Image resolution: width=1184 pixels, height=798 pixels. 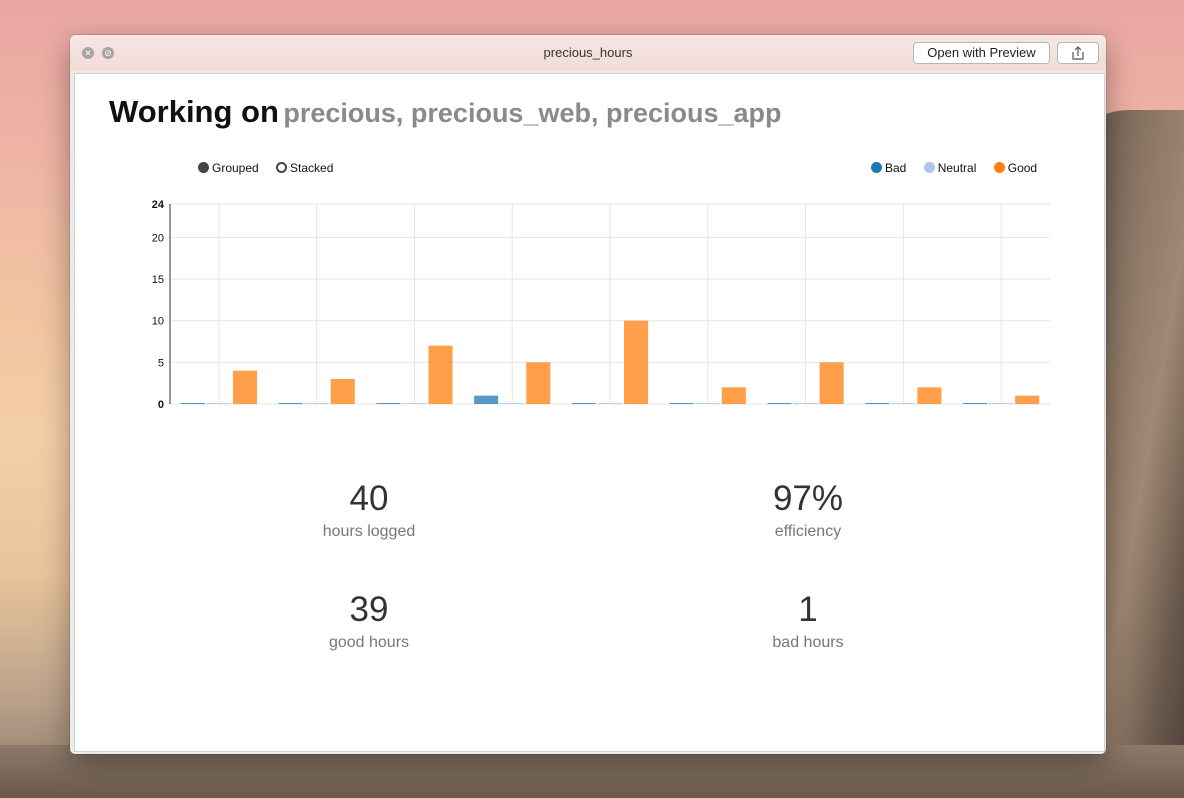 I want to click on legend-good-swatch, so click(x=999, y=167).